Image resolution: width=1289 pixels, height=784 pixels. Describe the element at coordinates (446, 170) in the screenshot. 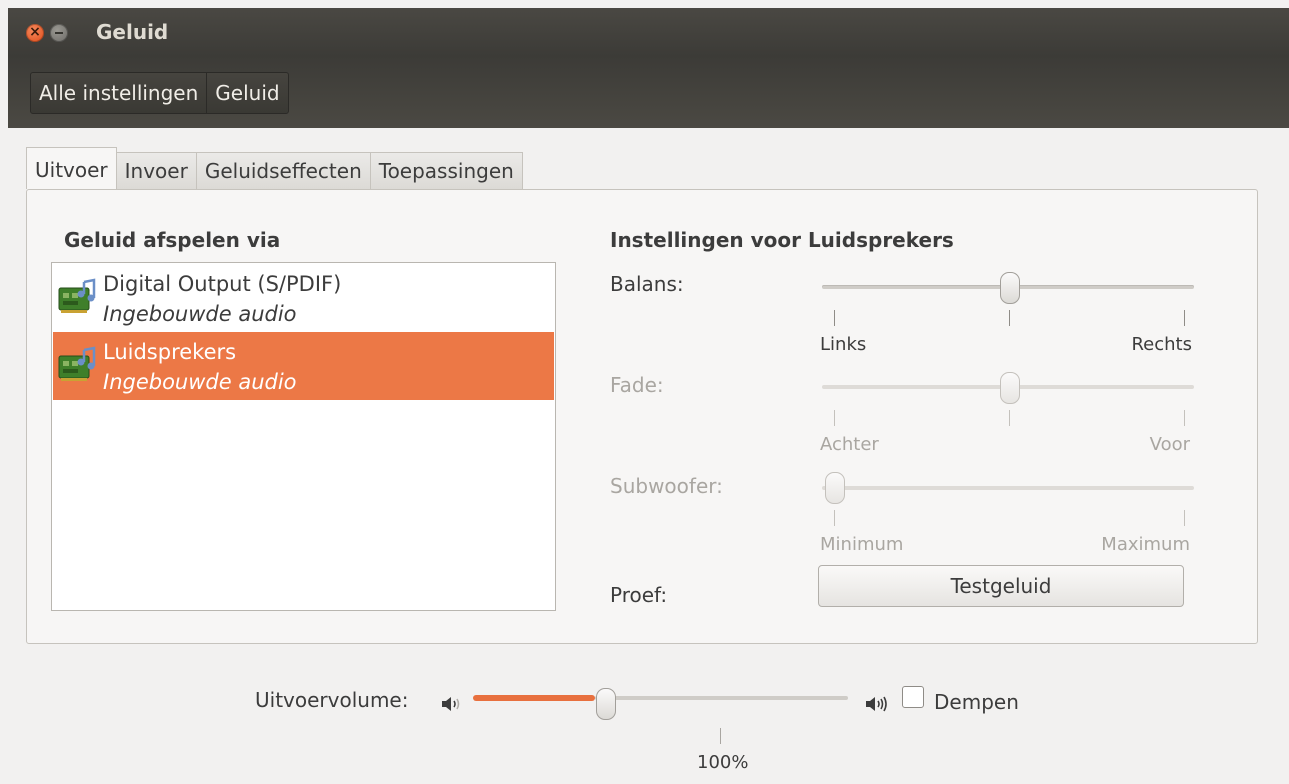

I see `tab-applications: Toepassingen` at that location.